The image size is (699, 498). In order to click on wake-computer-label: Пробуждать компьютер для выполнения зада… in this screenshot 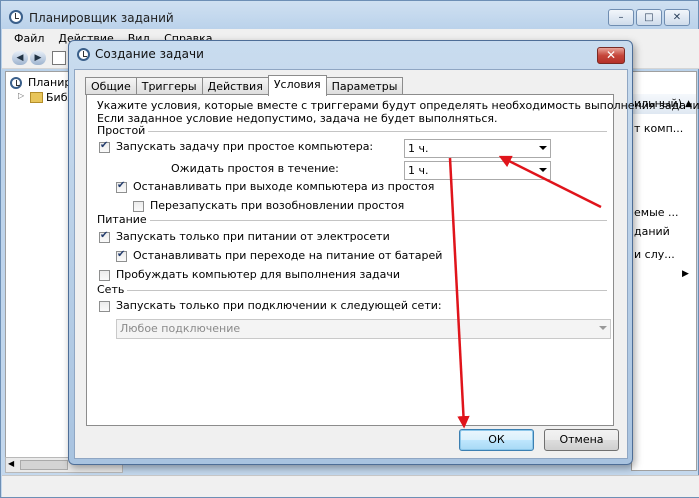, I will do `click(258, 274)`.